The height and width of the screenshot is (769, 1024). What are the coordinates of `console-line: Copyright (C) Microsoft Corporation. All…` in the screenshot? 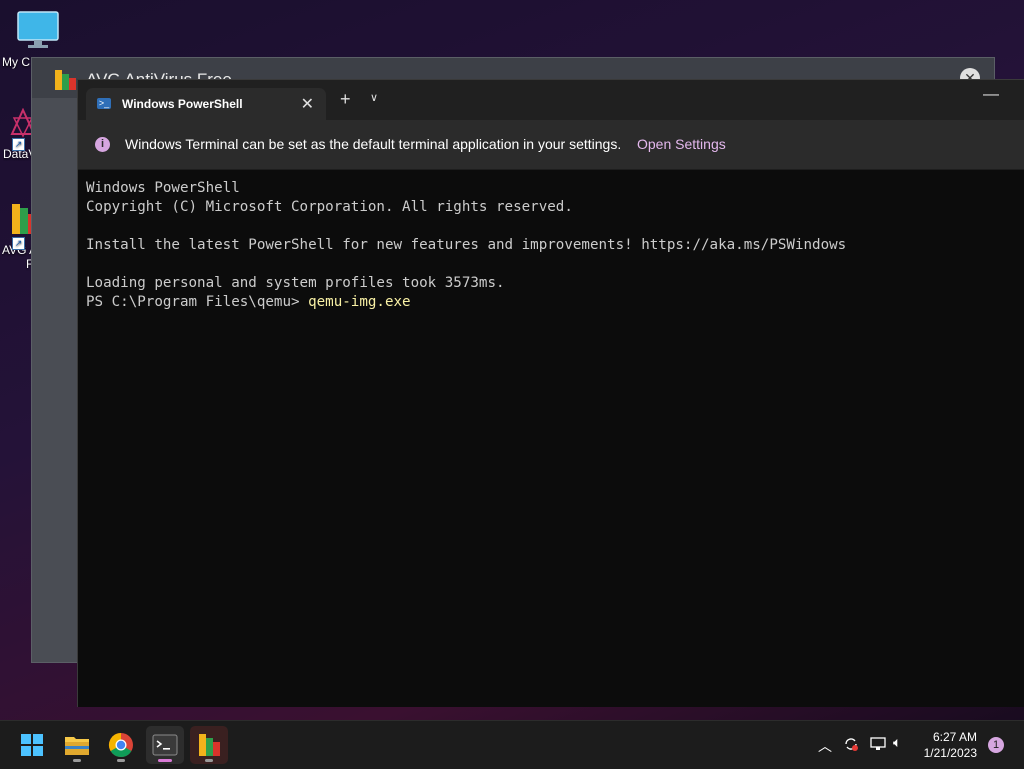 It's located at (329, 207).